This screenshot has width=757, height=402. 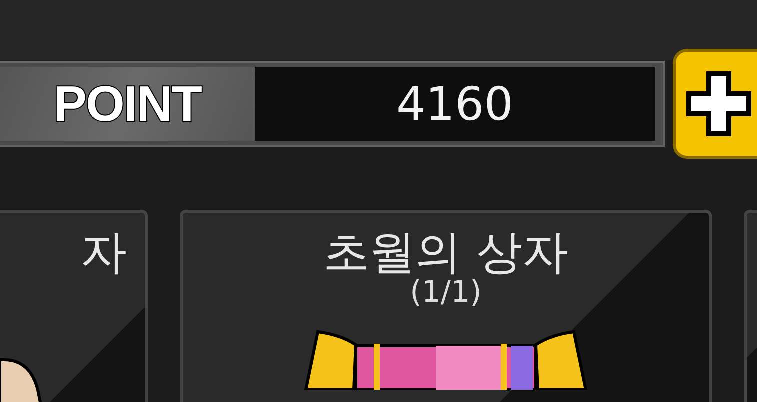 What do you see at coordinates (22, 380) in the screenshot?
I see `item-drawing` at bounding box center [22, 380].